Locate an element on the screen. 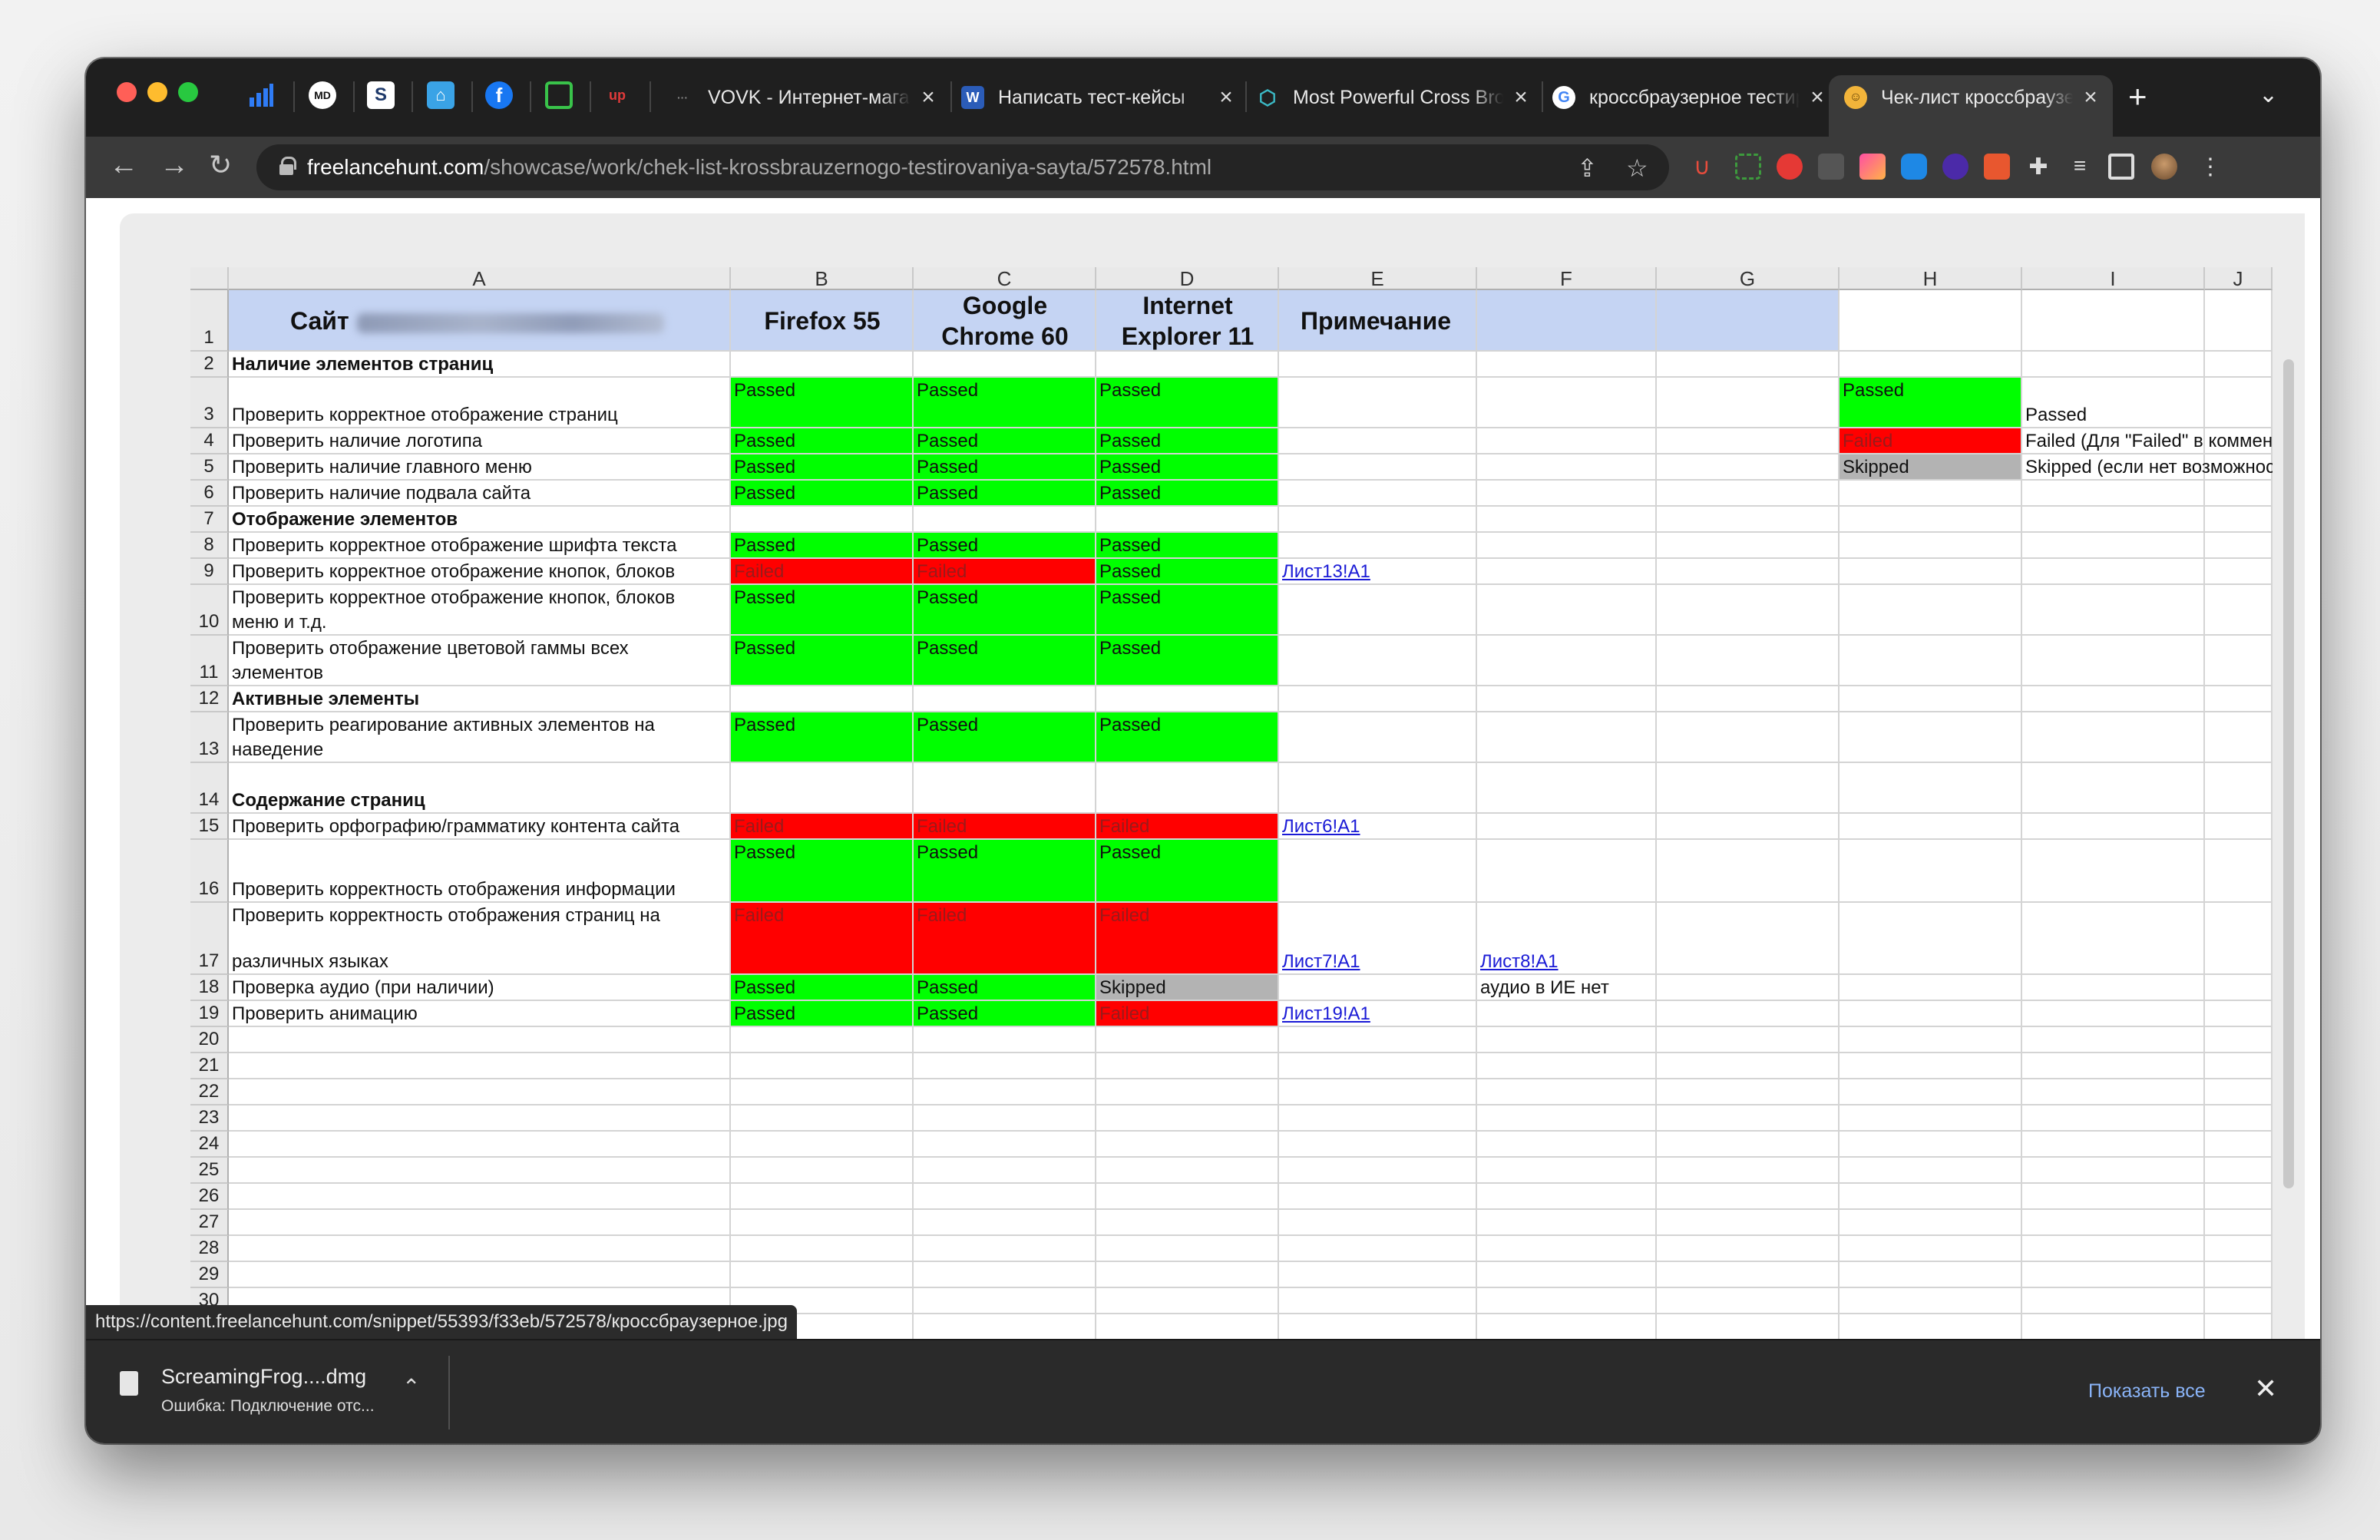  row-header: 20 is located at coordinates (209, 1040).